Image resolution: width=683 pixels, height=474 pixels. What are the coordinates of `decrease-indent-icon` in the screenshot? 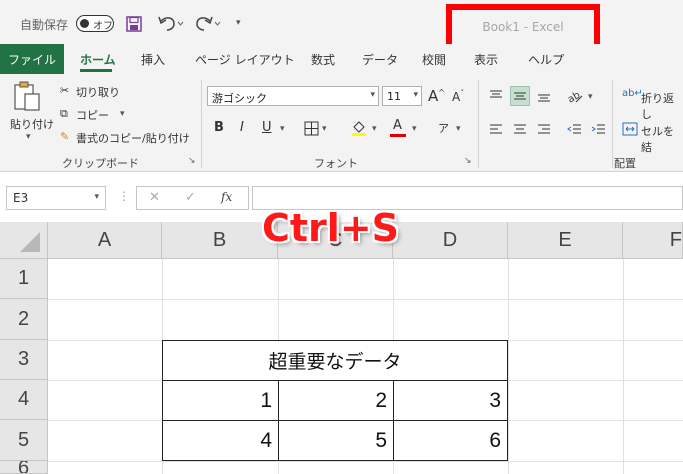 It's located at (574, 130).